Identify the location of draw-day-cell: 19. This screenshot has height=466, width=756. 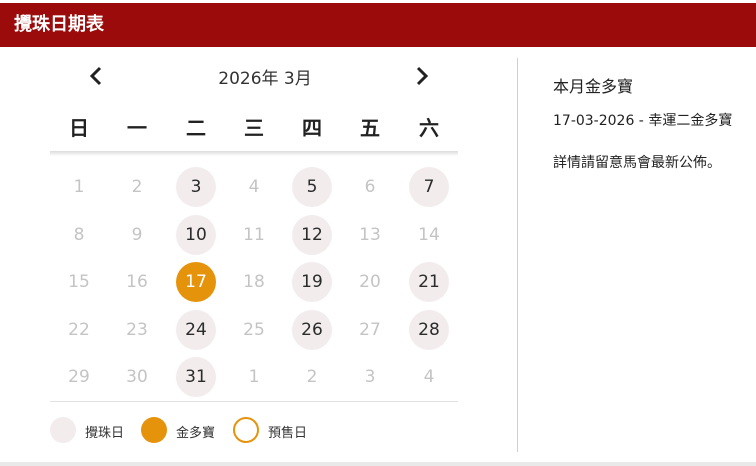
(312, 282).